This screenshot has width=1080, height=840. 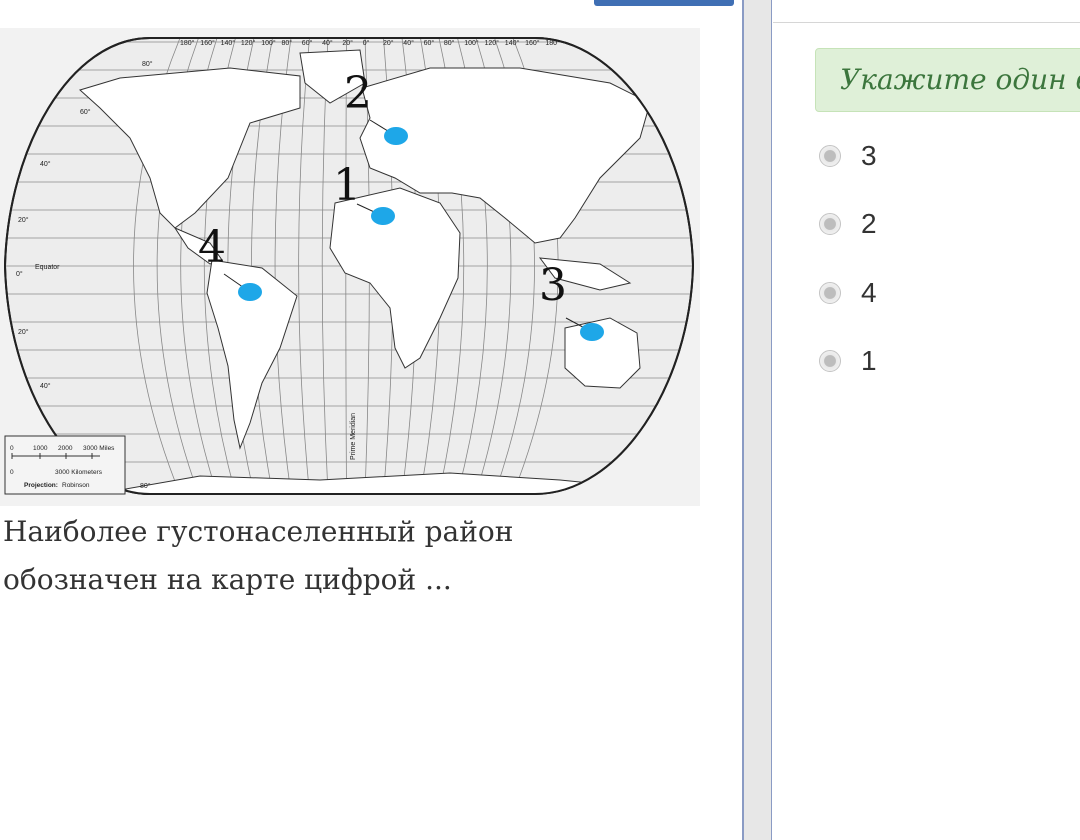 I want to click on answer-option: 1, so click(x=848, y=361).